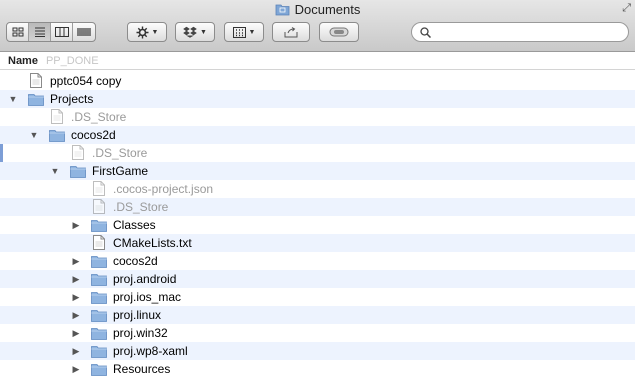 The height and width of the screenshot is (381, 635). What do you see at coordinates (282, 9) in the screenshot?
I see `folder-title-icon` at bounding box center [282, 9].